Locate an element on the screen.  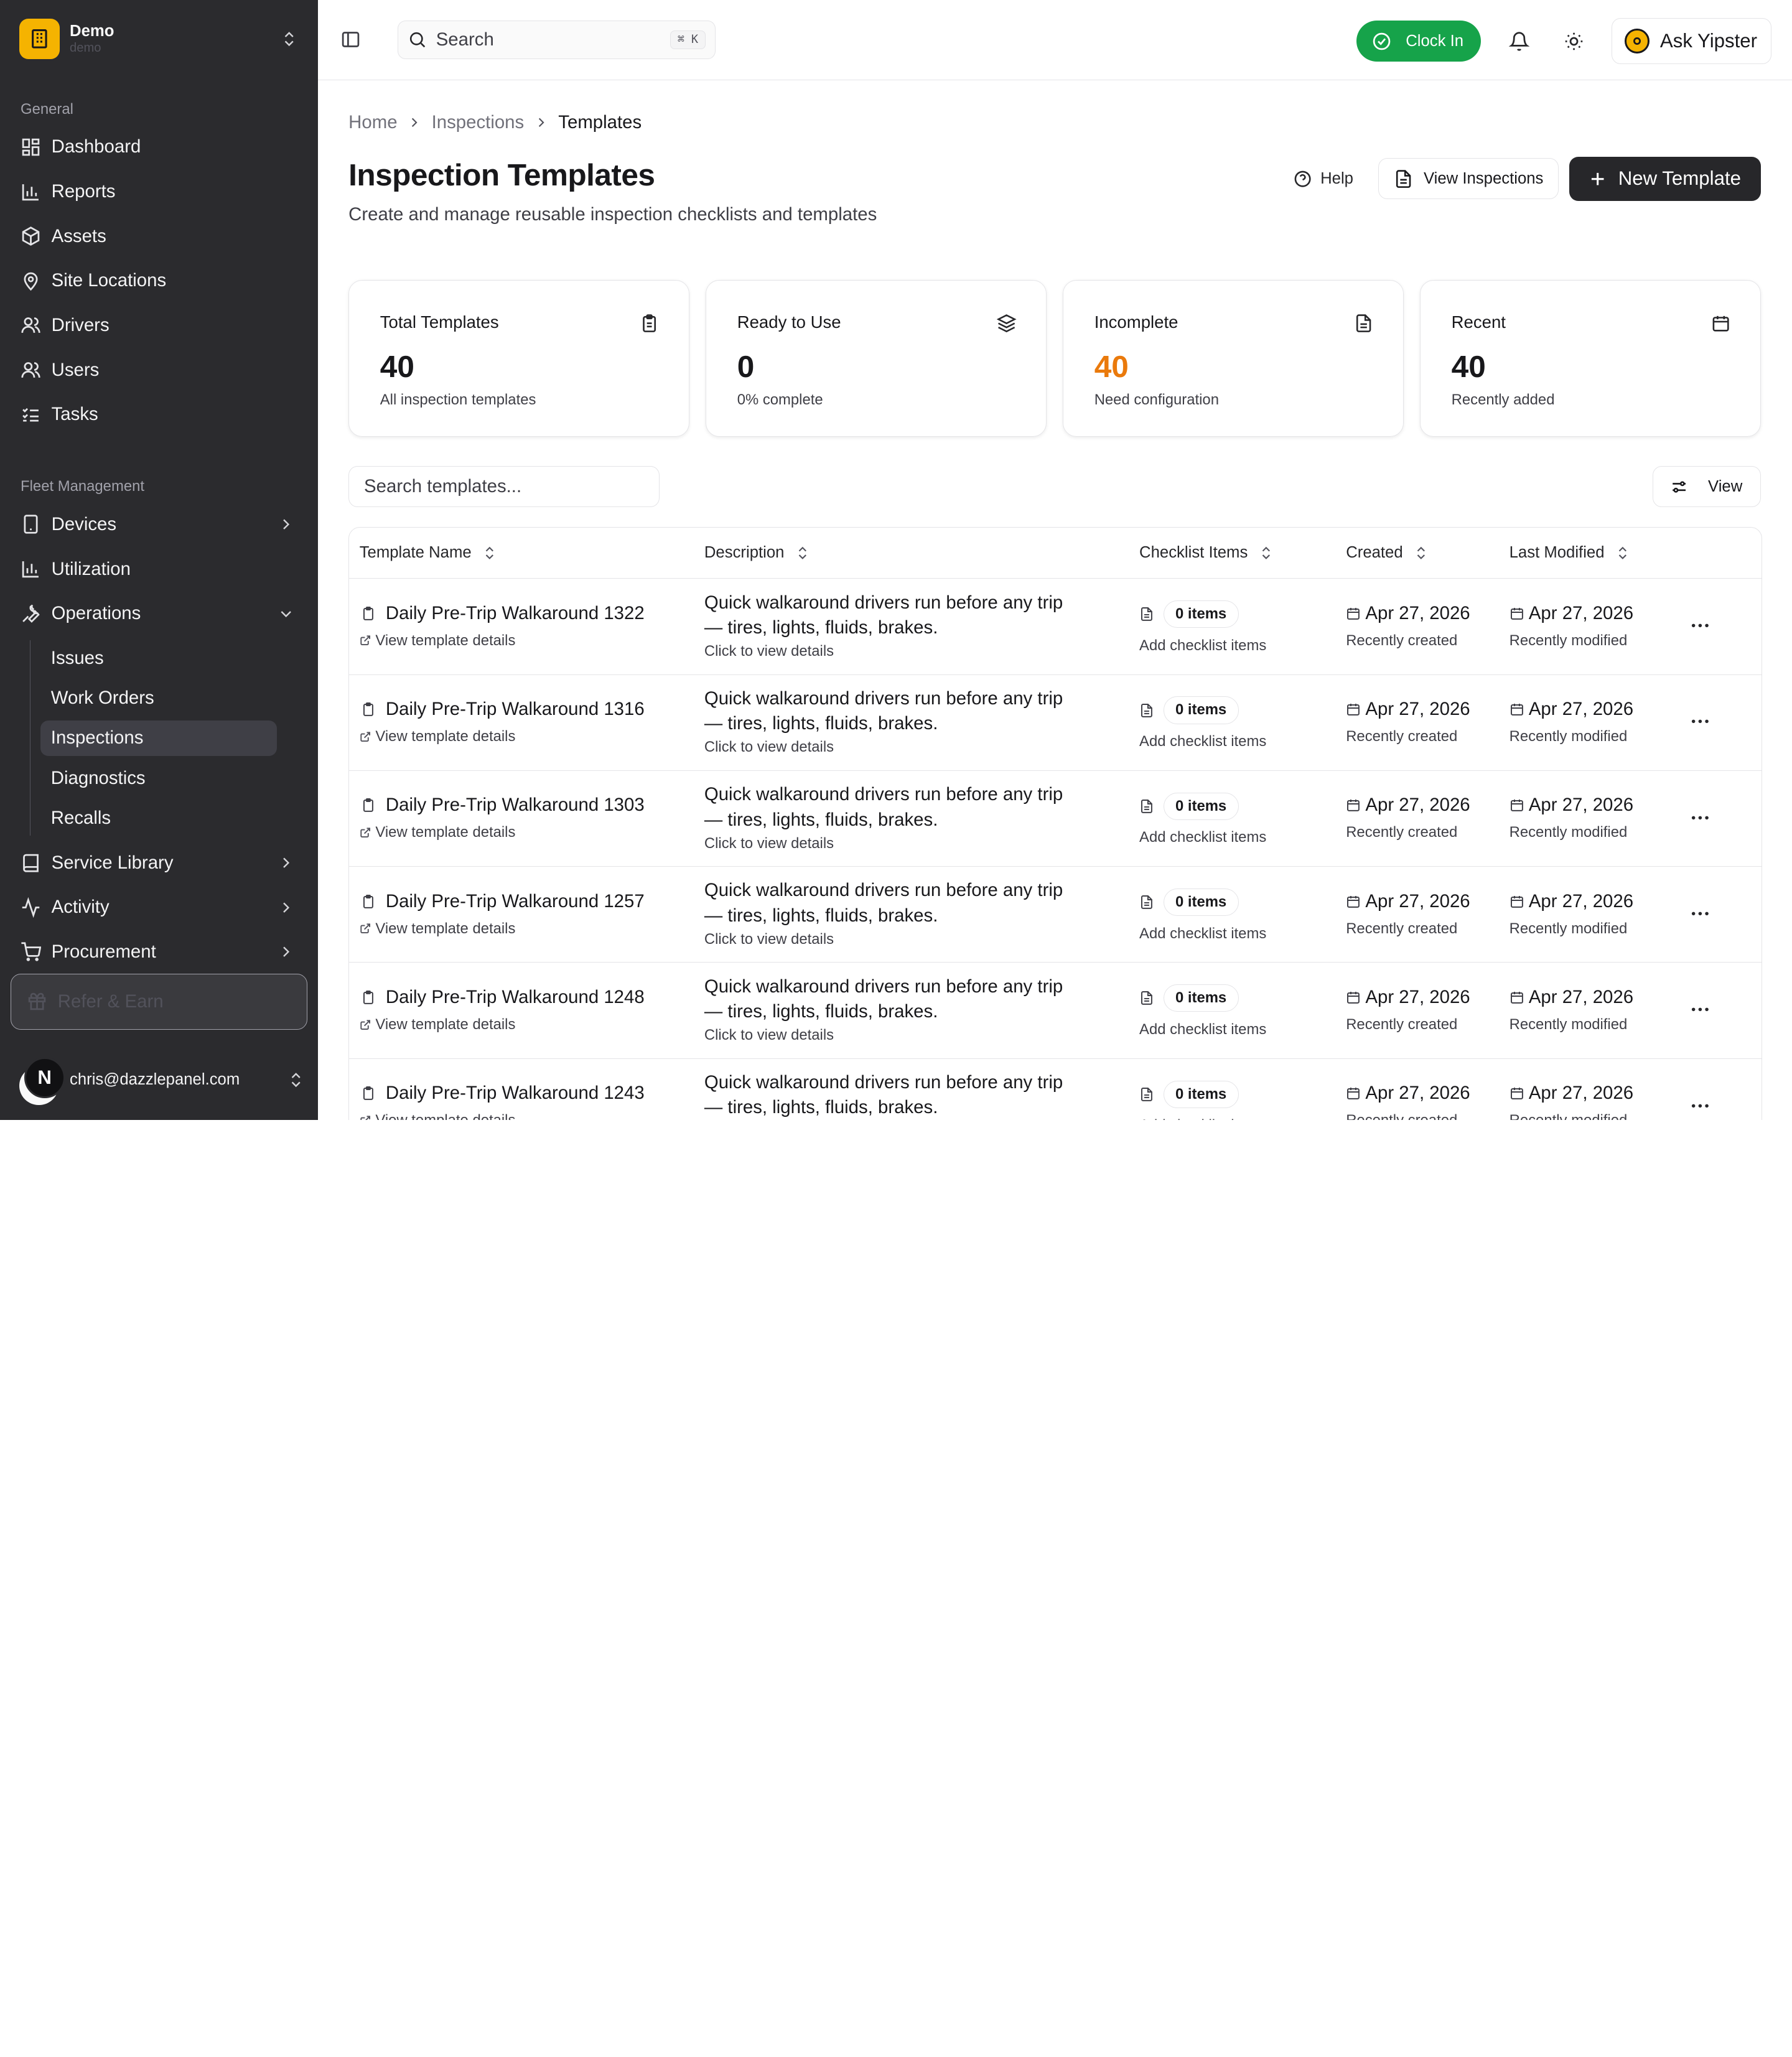
nav-activity: Activity is located at coordinates (159, 907).